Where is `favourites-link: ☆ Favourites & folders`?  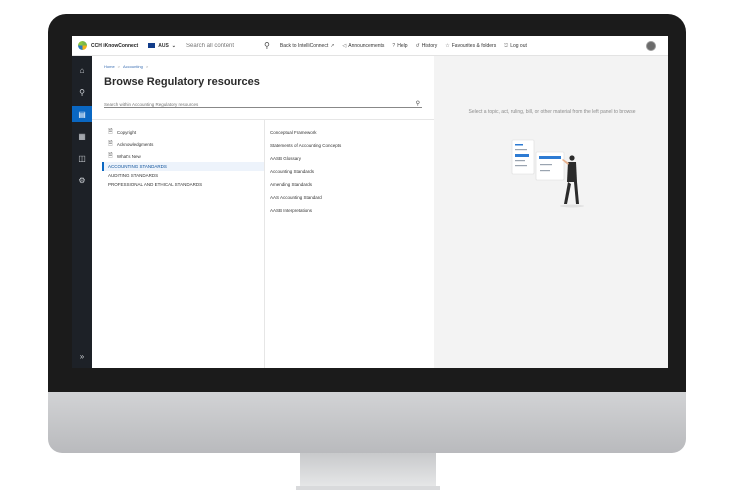
favourites-link: ☆ Favourites & folders is located at coordinates (470, 46).